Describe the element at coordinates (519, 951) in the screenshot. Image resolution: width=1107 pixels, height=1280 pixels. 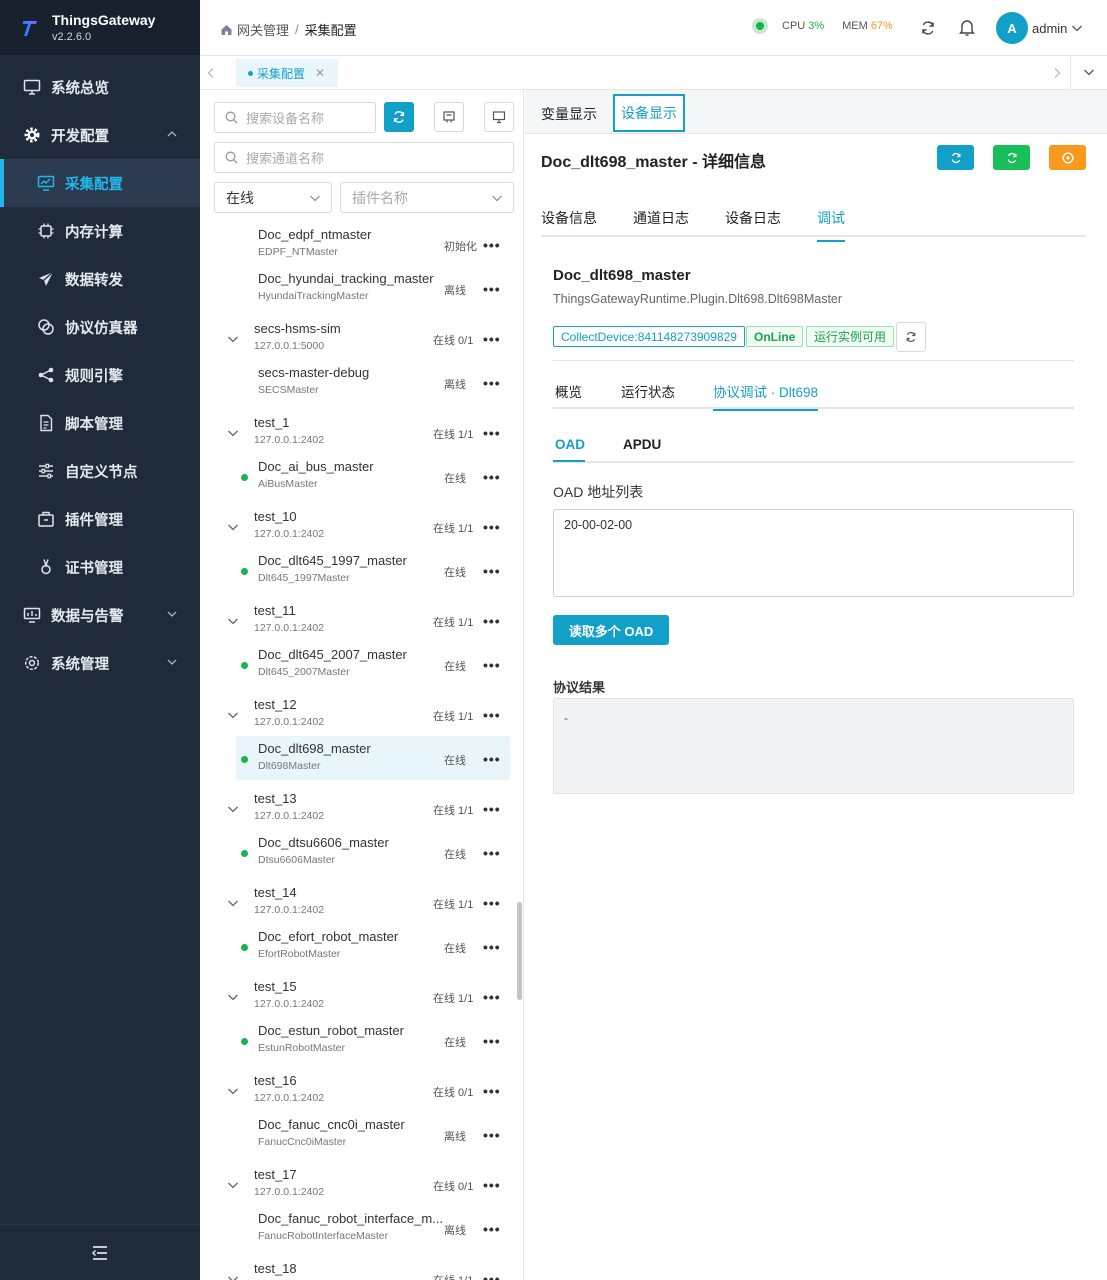
I see `scrollbar` at that location.